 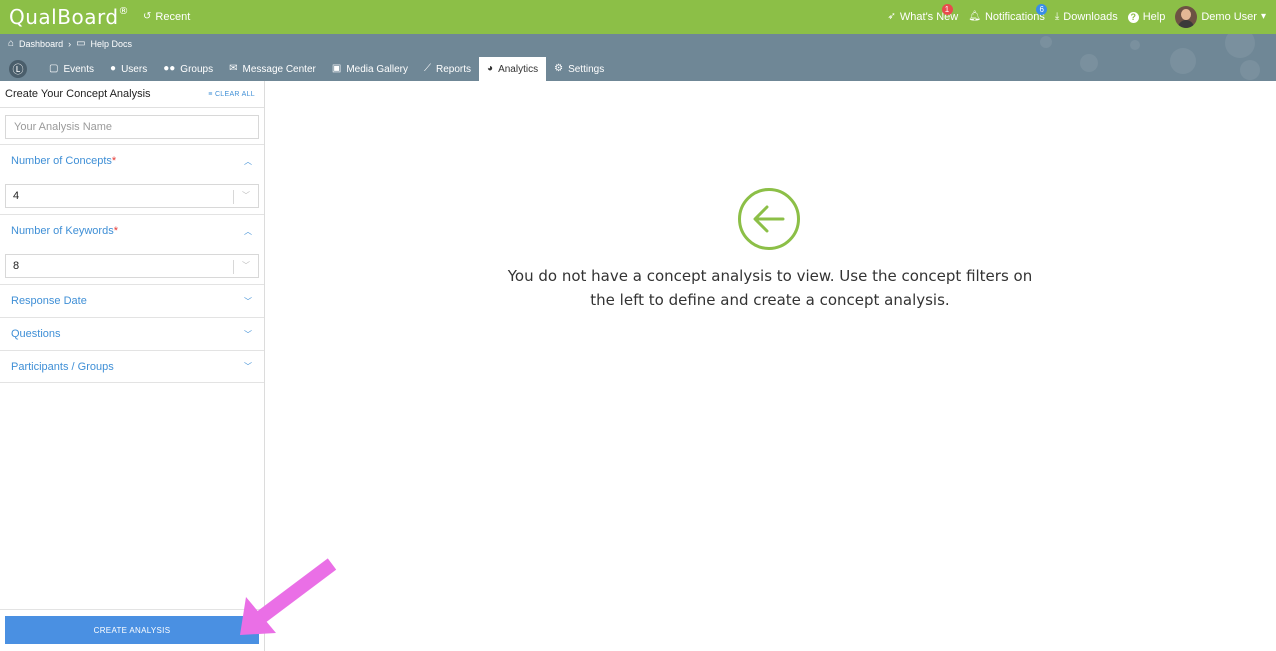 What do you see at coordinates (132, 333) in the screenshot?
I see `questions-header: Questions ﹀` at bounding box center [132, 333].